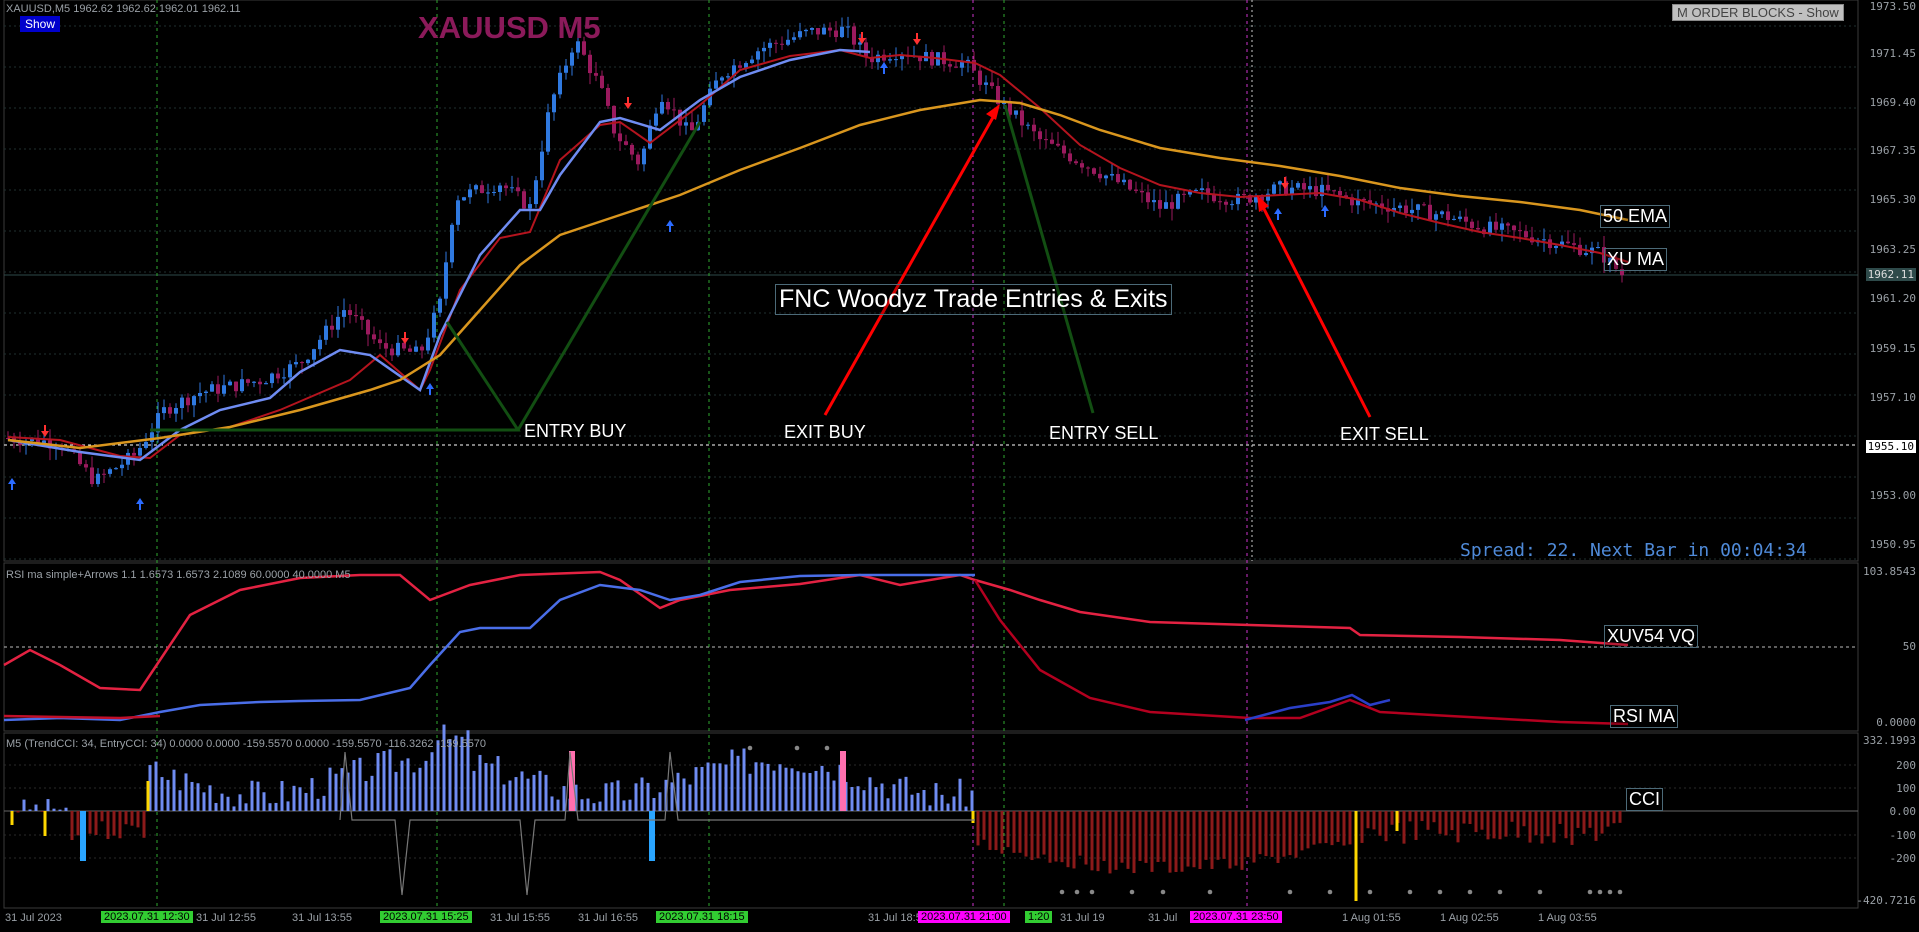 The width and height of the screenshot is (1919, 932). Describe the element at coordinates (843, 781) in the screenshot. I see `cci-highlight-bar` at that location.